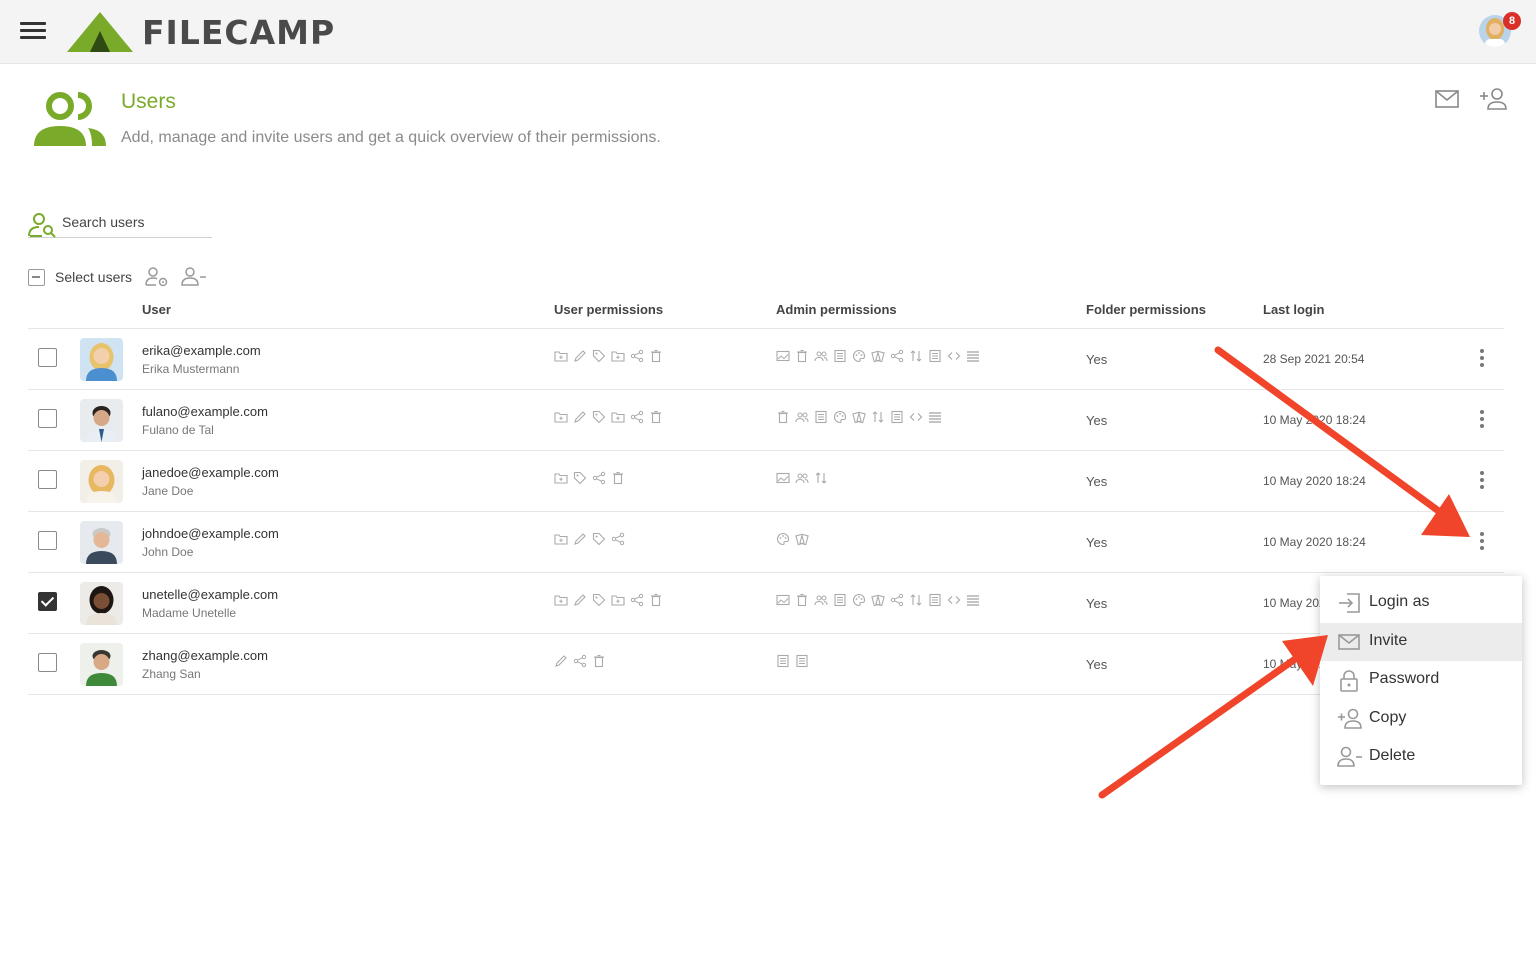  I want to click on menu-item-copy: Copy, so click(1421, 719).